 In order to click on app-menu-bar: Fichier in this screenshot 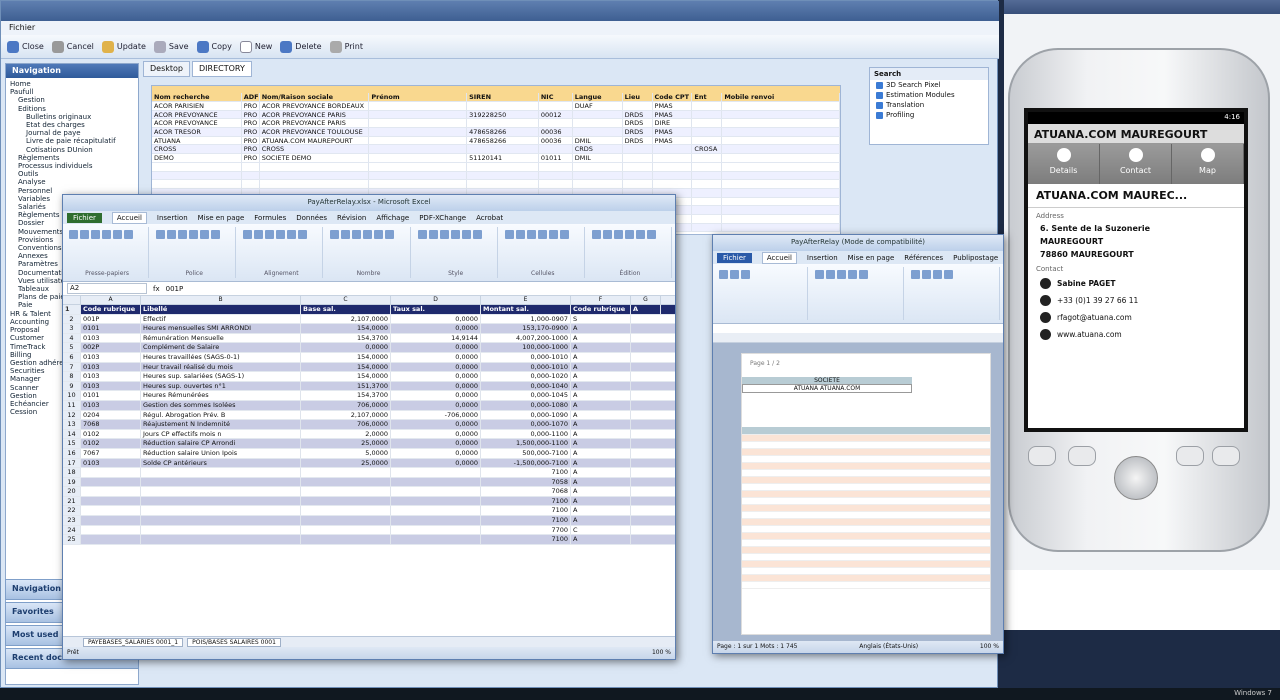, I will do `click(500, 28)`.